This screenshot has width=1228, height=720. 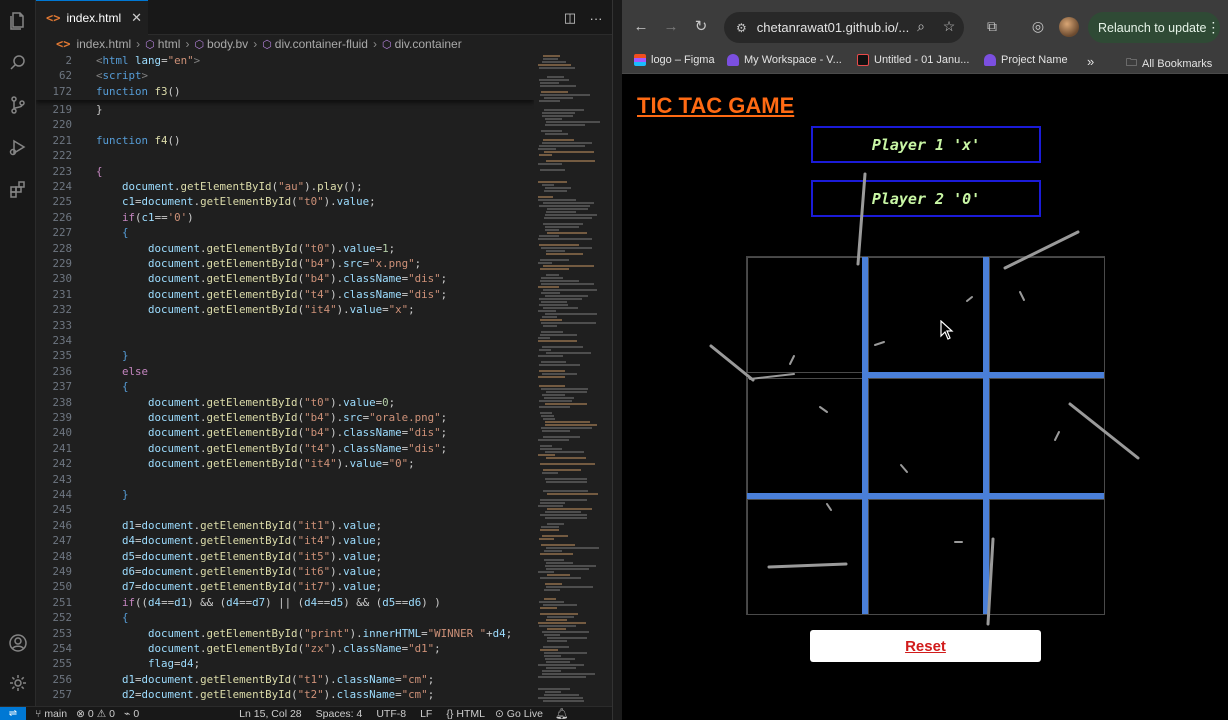 I want to click on extensions-puzzle-icon: ⧉, so click(x=992, y=26).